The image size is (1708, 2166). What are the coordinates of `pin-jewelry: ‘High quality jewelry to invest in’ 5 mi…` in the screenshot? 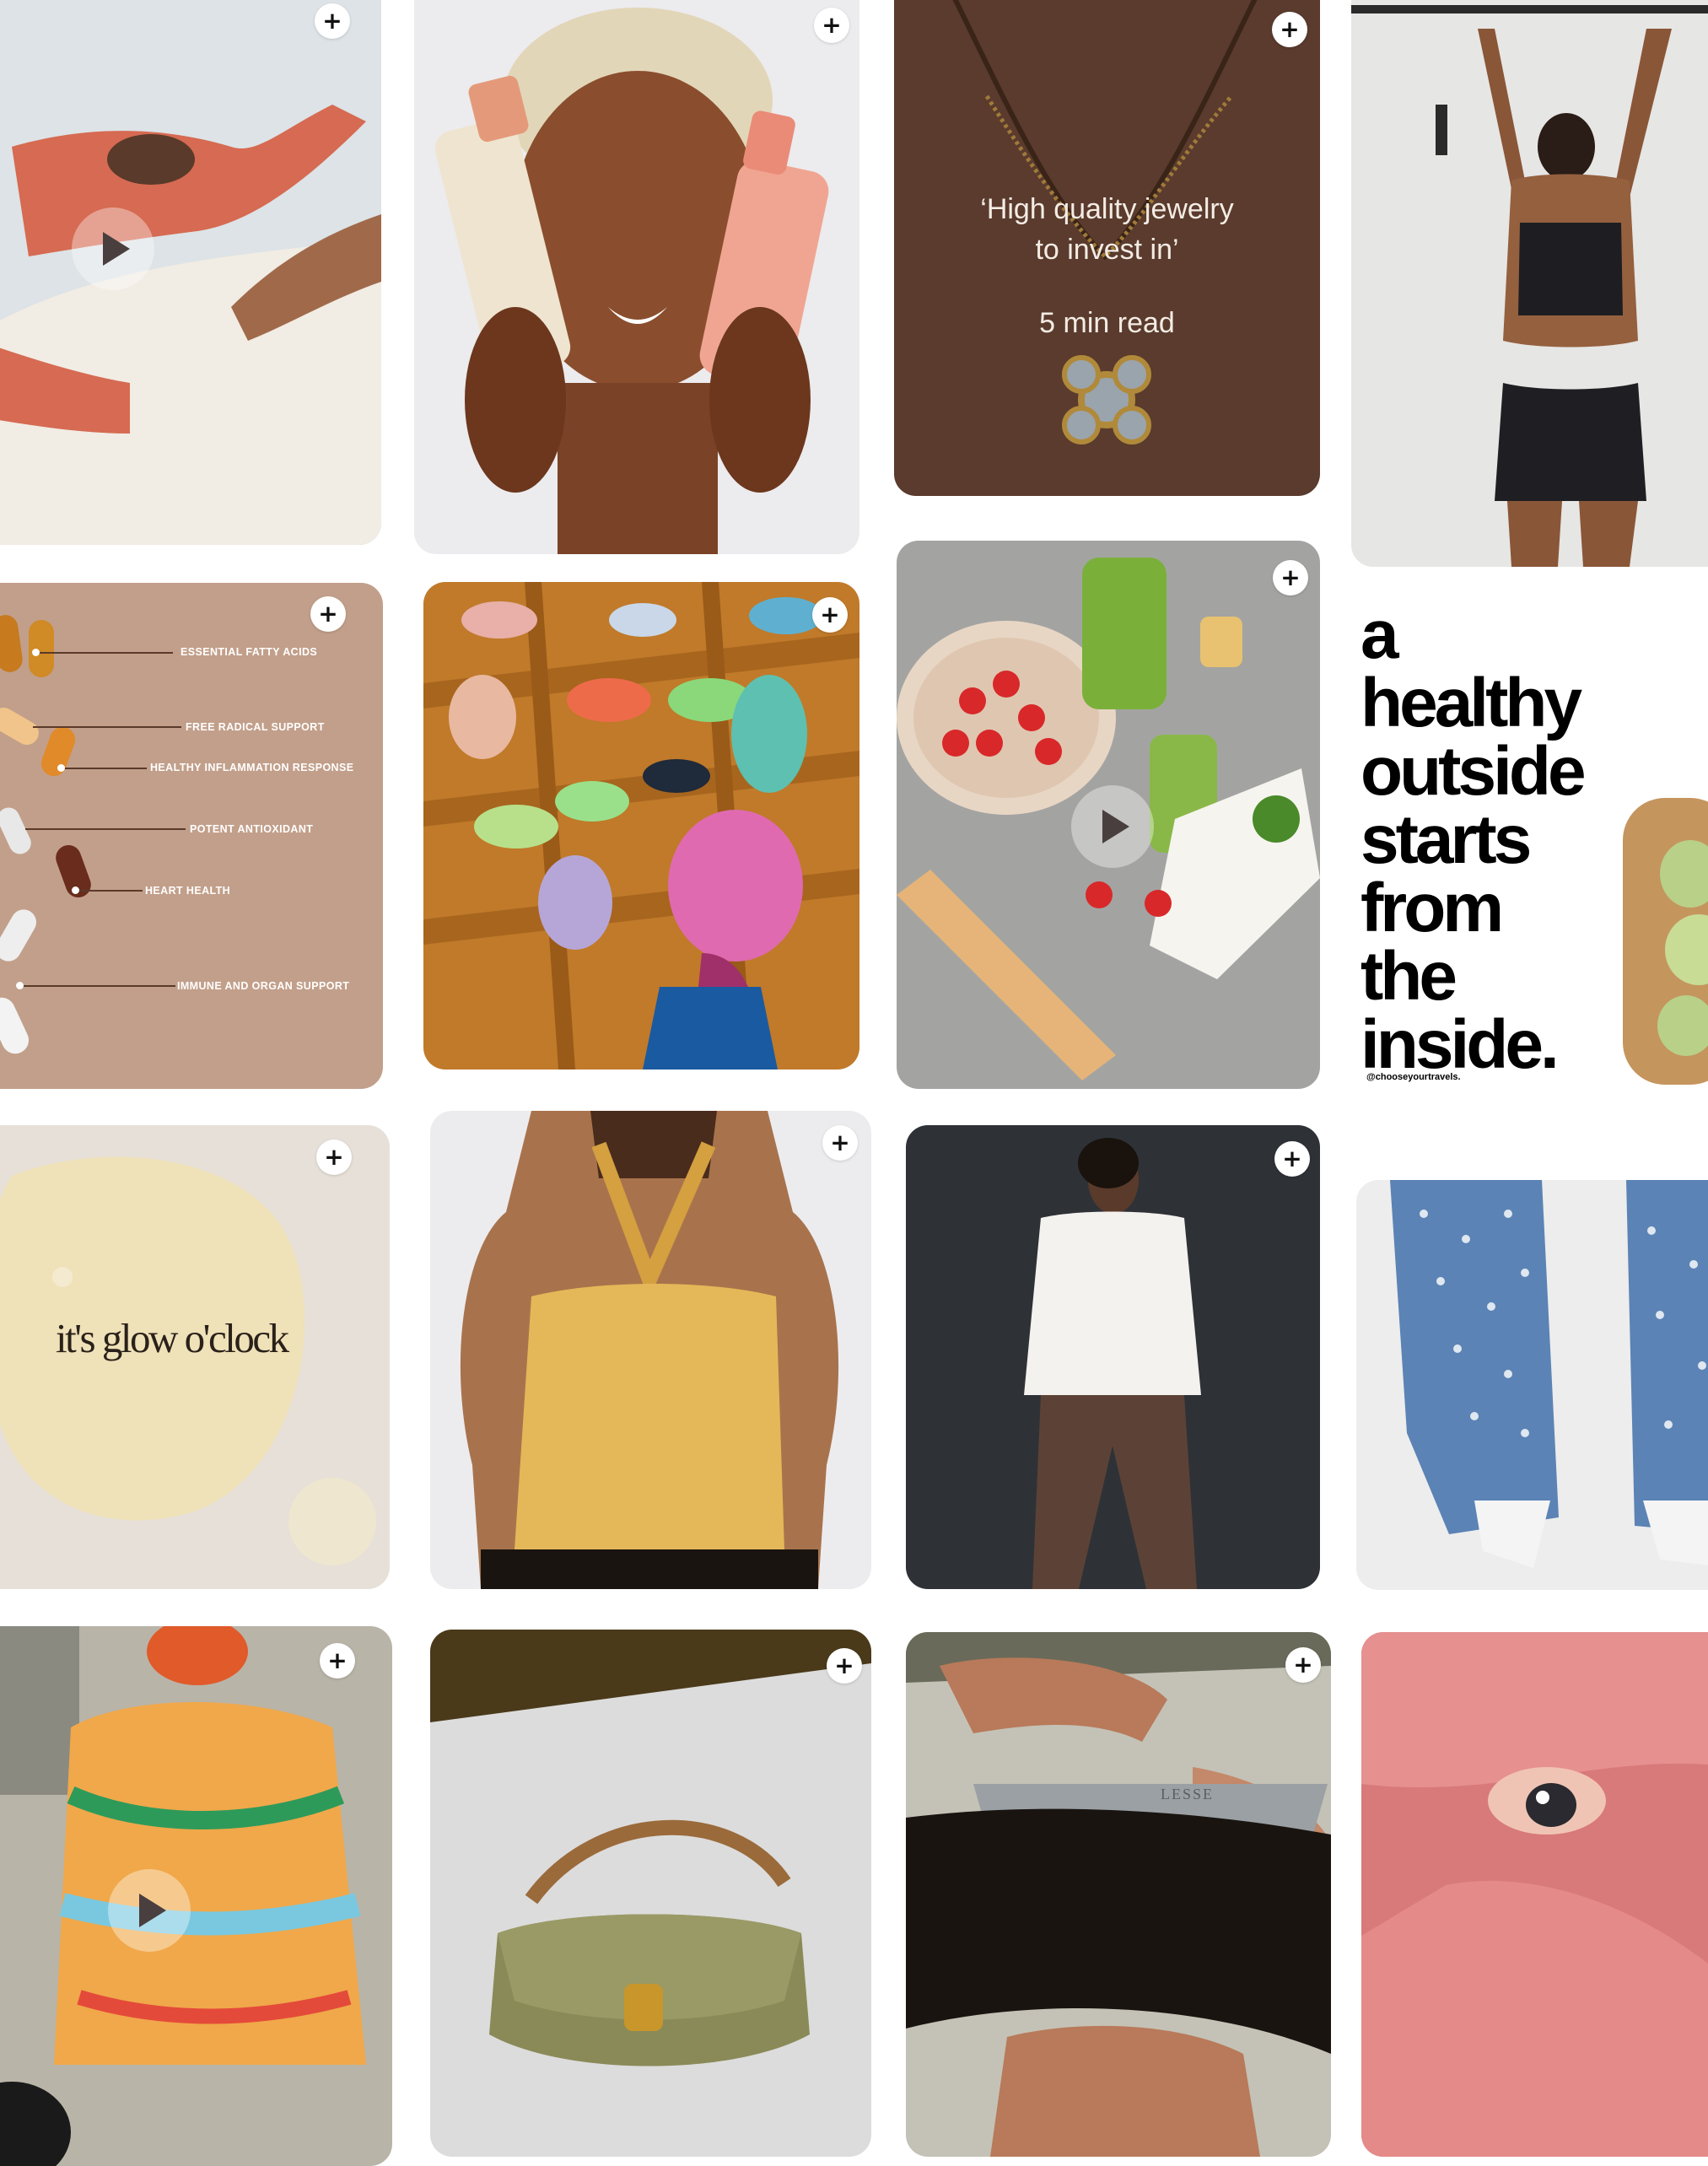 It's located at (1107, 248).